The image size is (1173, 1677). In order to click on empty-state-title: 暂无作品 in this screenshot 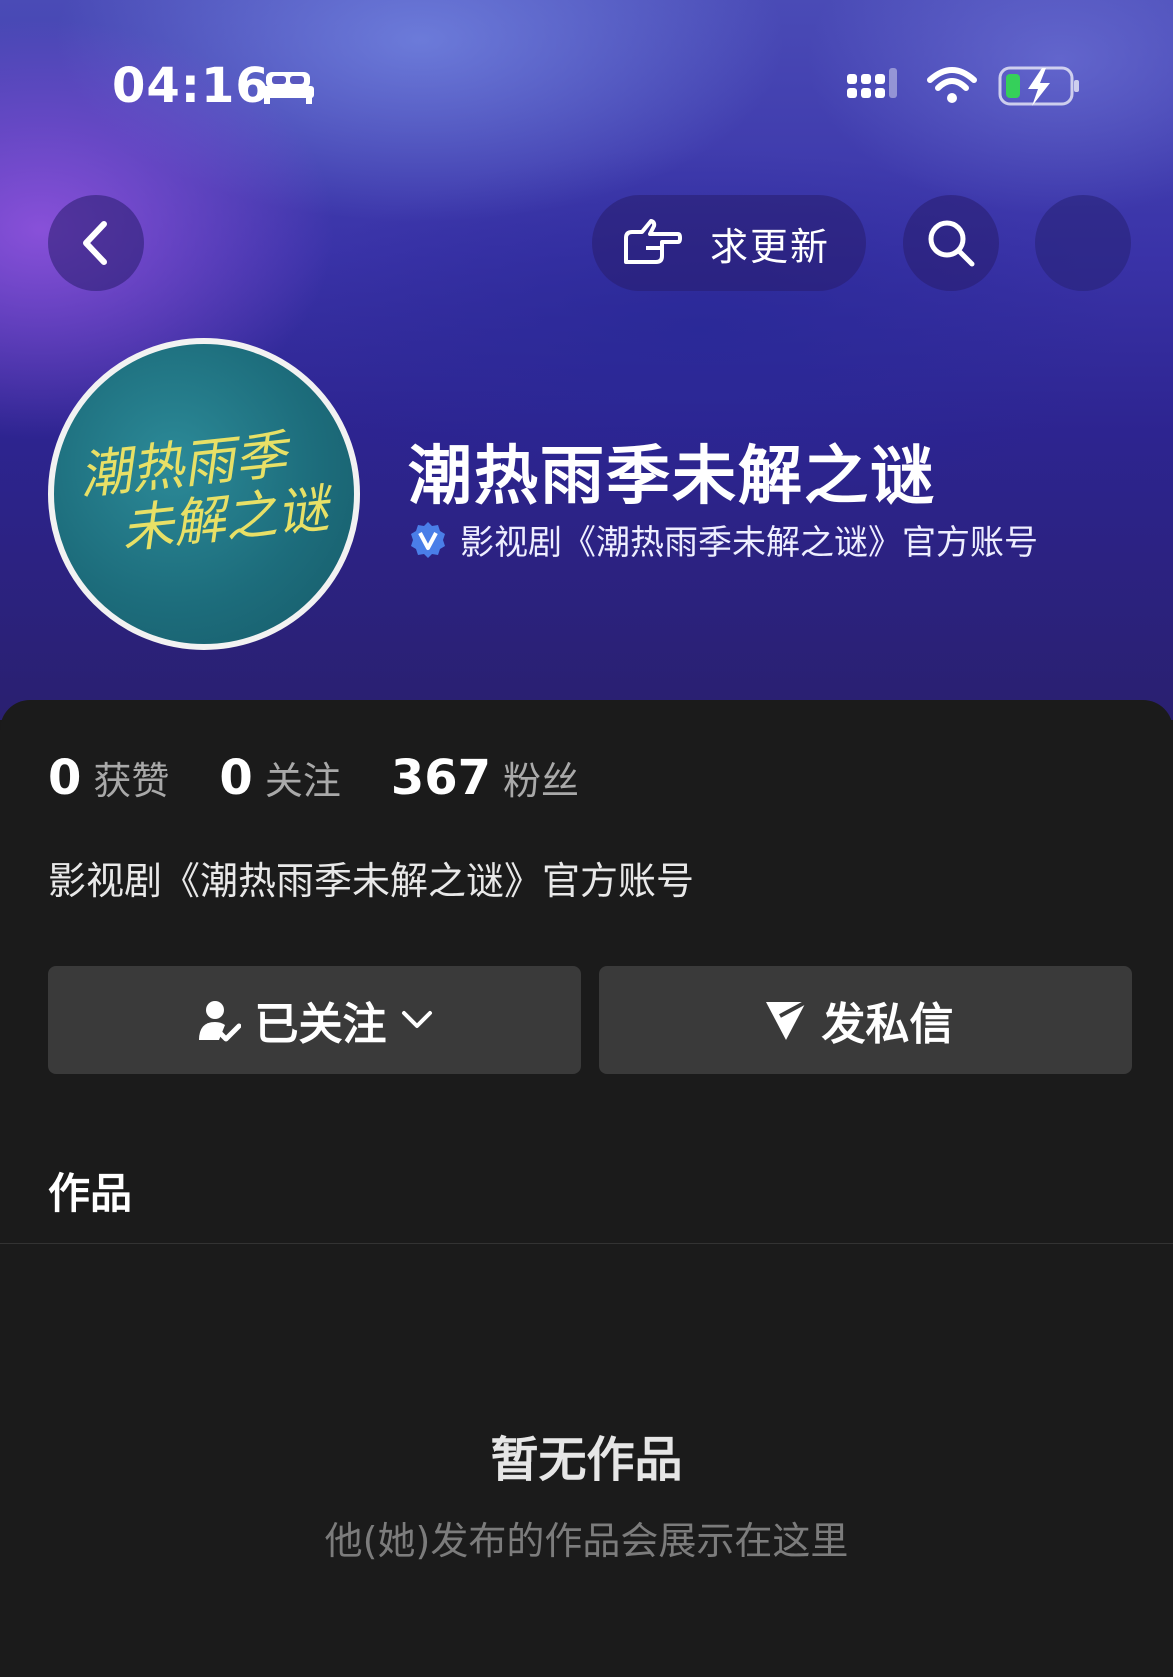, I will do `click(586, 1460)`.